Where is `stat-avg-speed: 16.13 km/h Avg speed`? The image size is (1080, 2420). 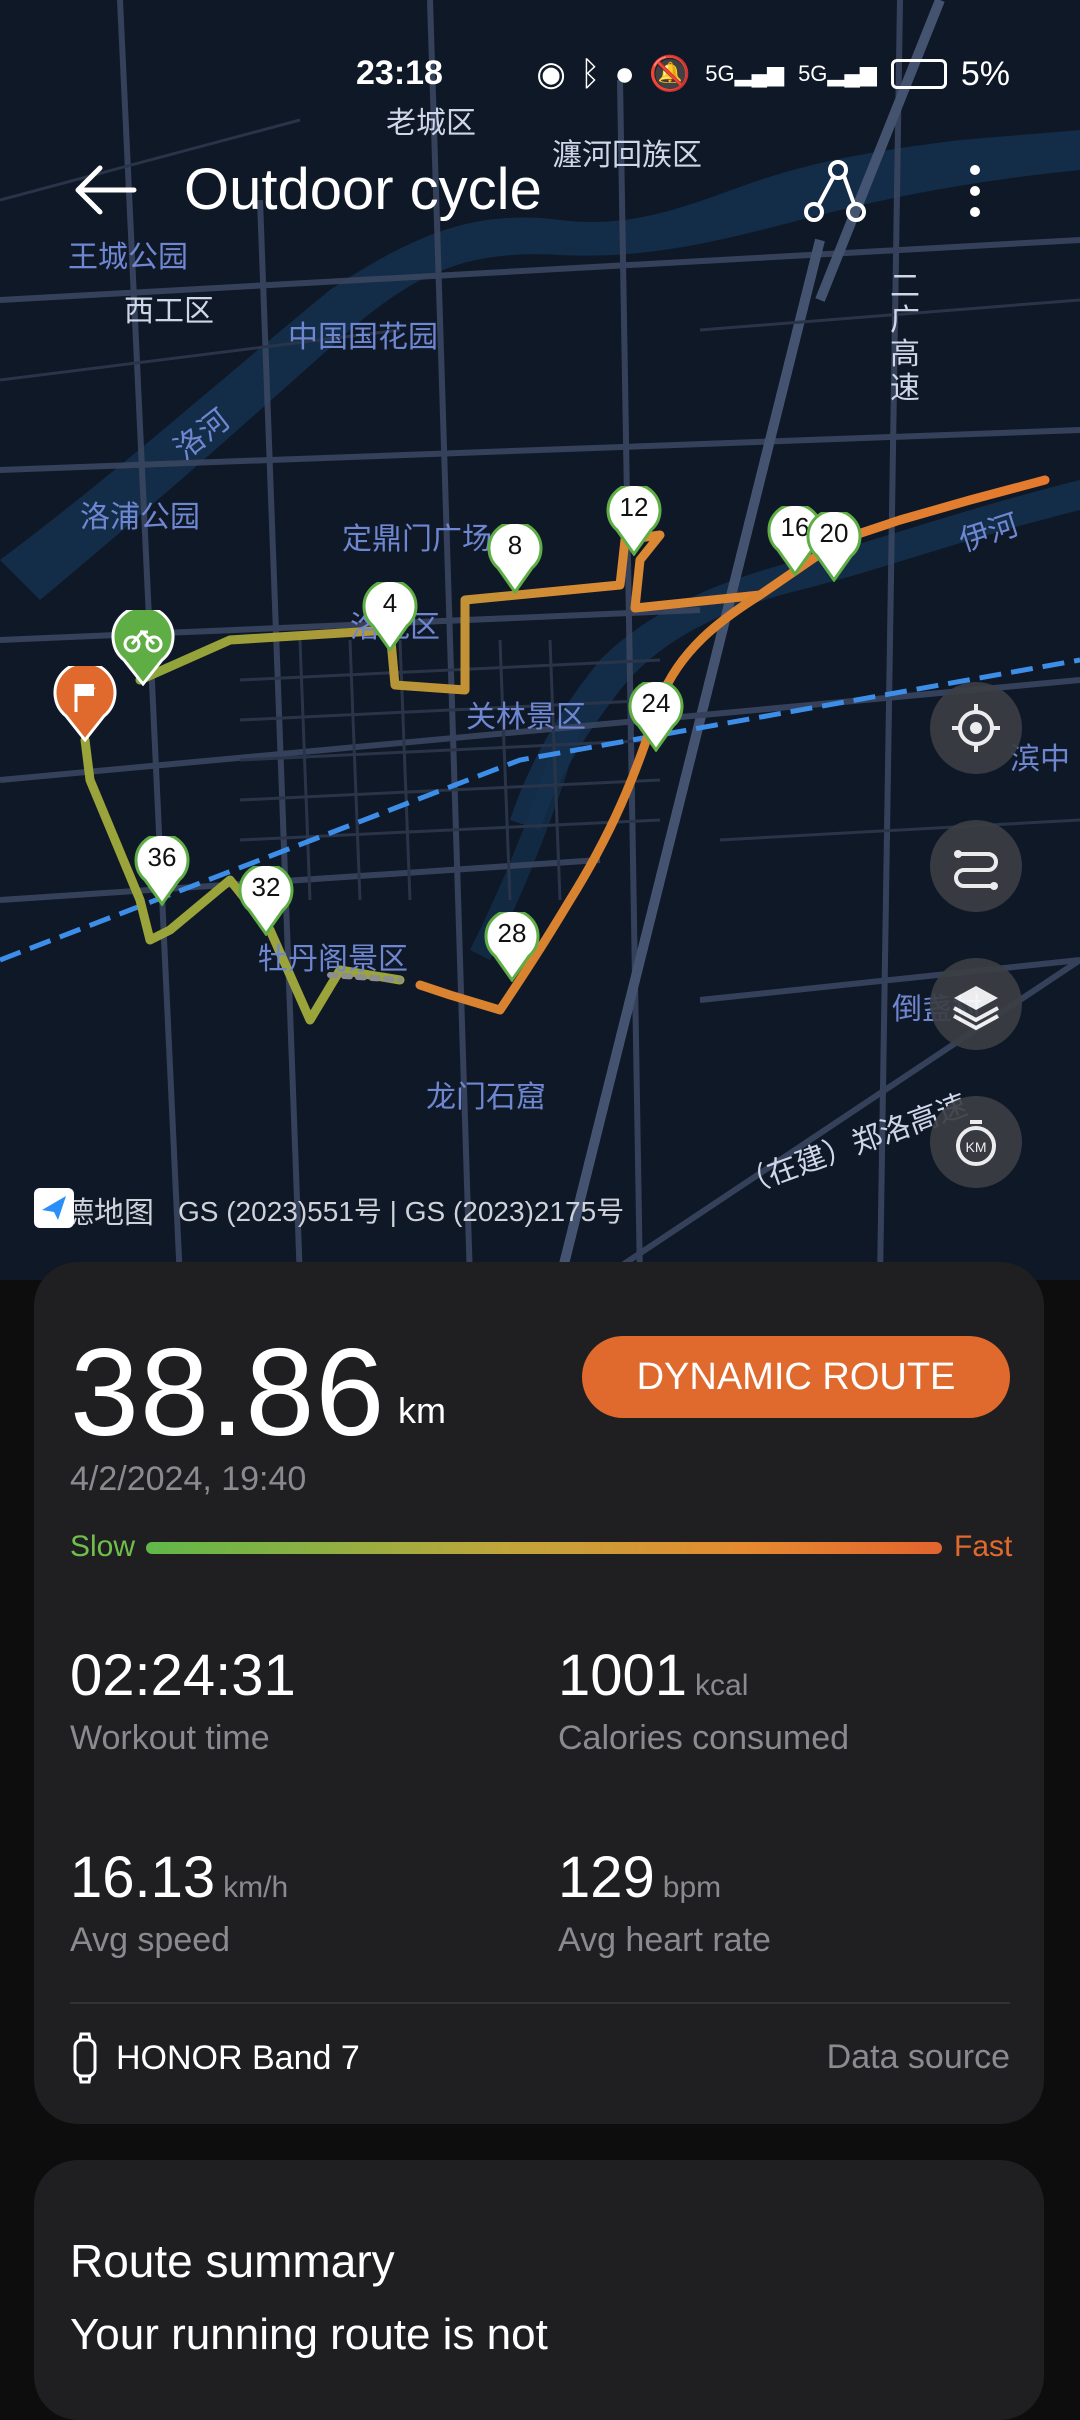
stat-avg-speed: 16.13 km/h Avg speed is located at coordinates (179, 1902).